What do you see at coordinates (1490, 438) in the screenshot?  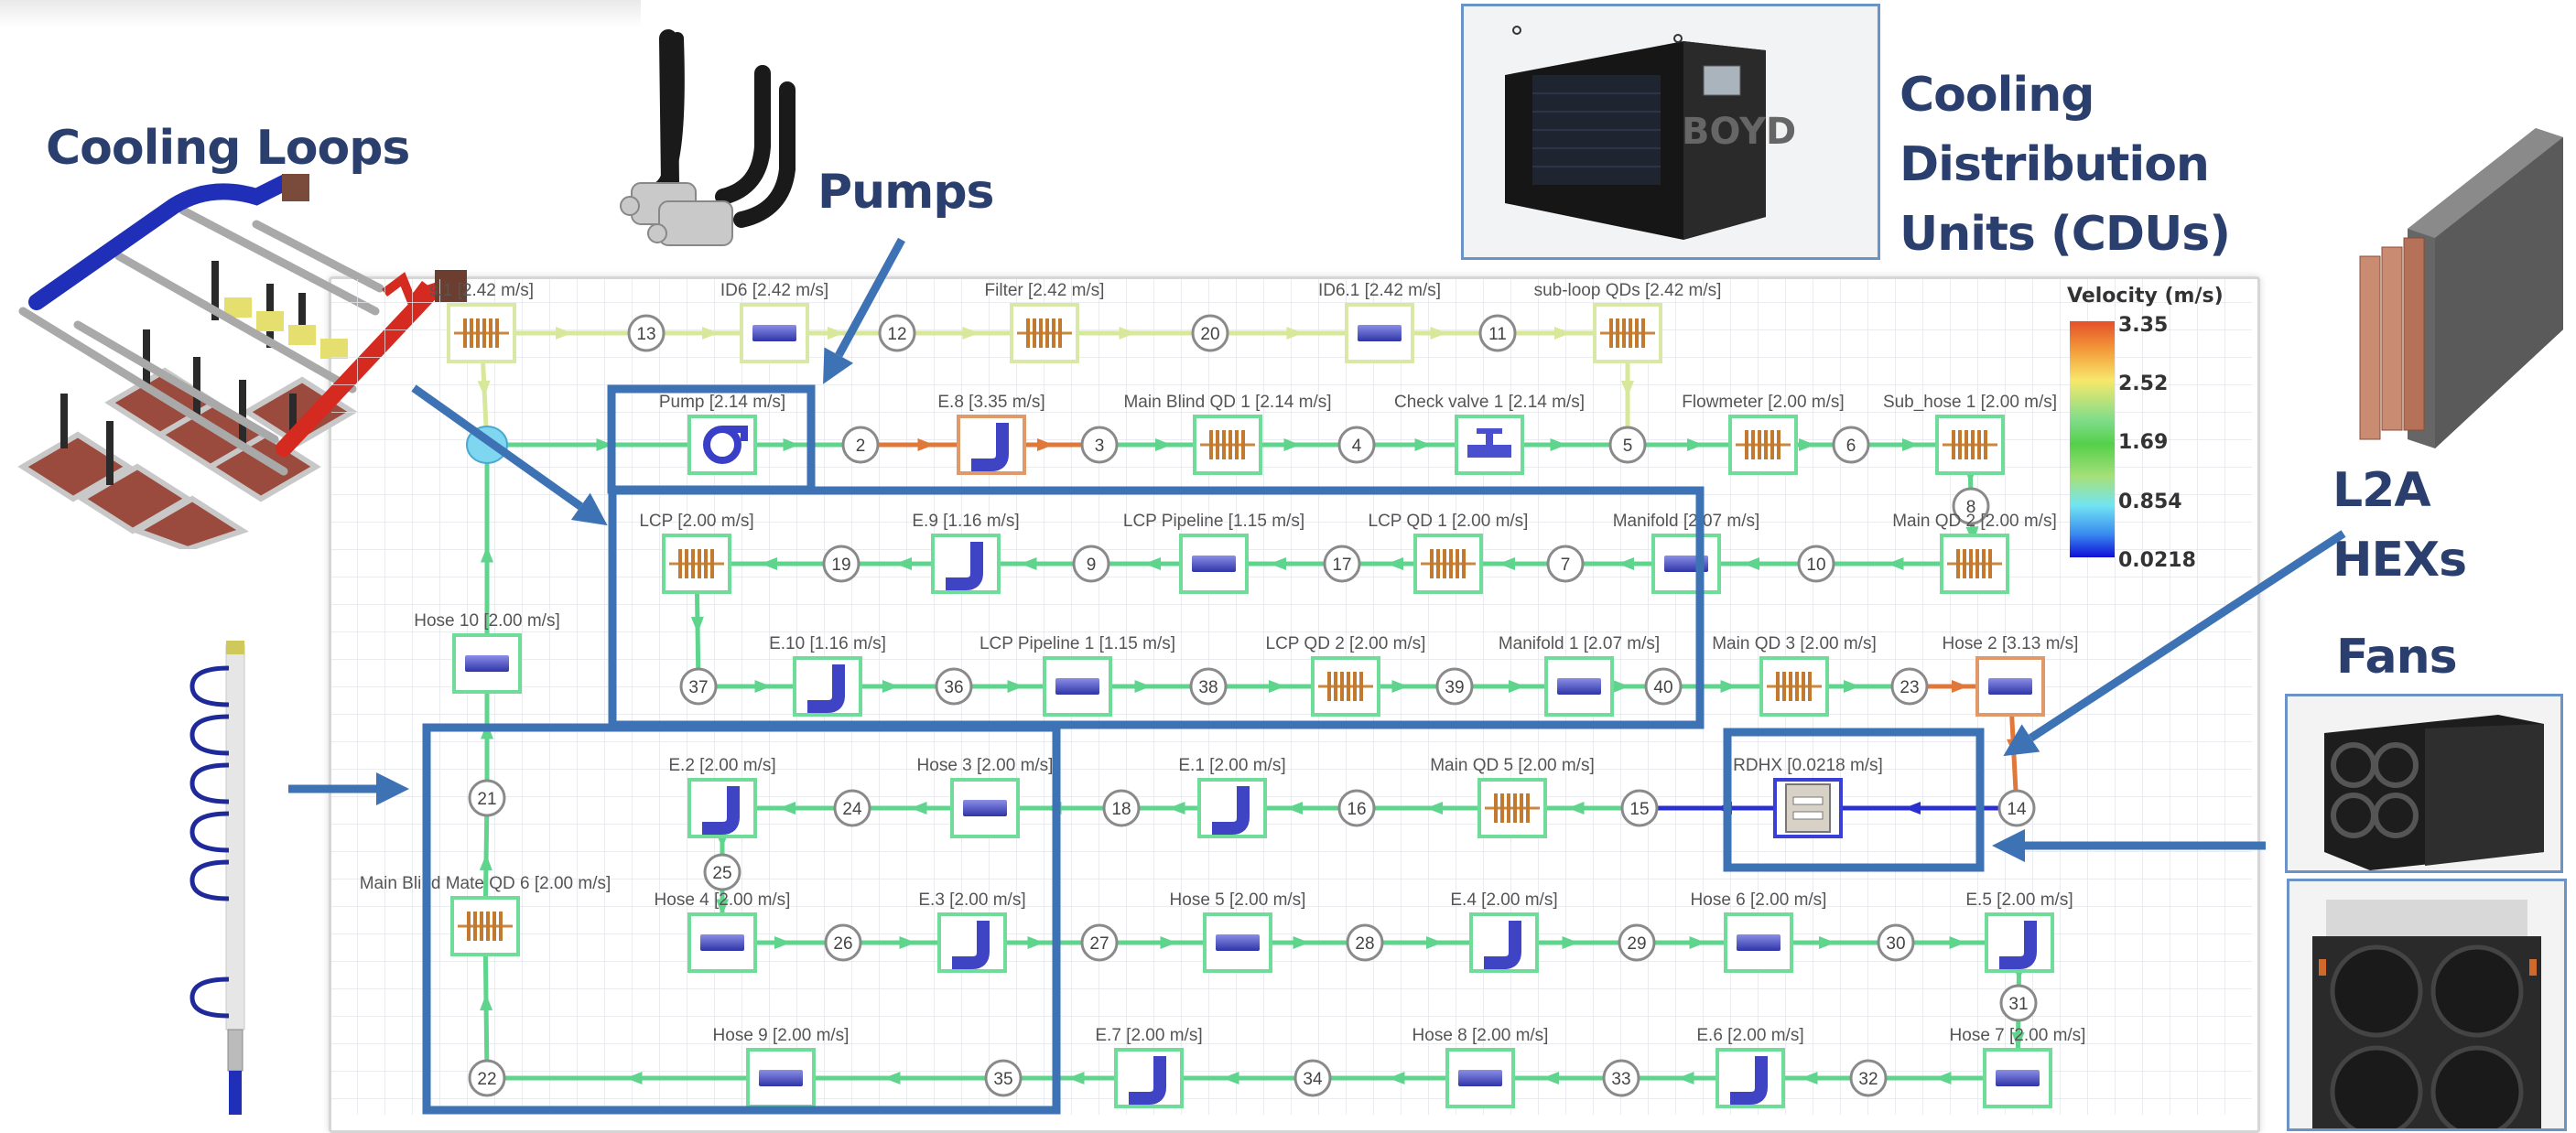 I see `check-valve-stem` at bounding box center [1490, 438].